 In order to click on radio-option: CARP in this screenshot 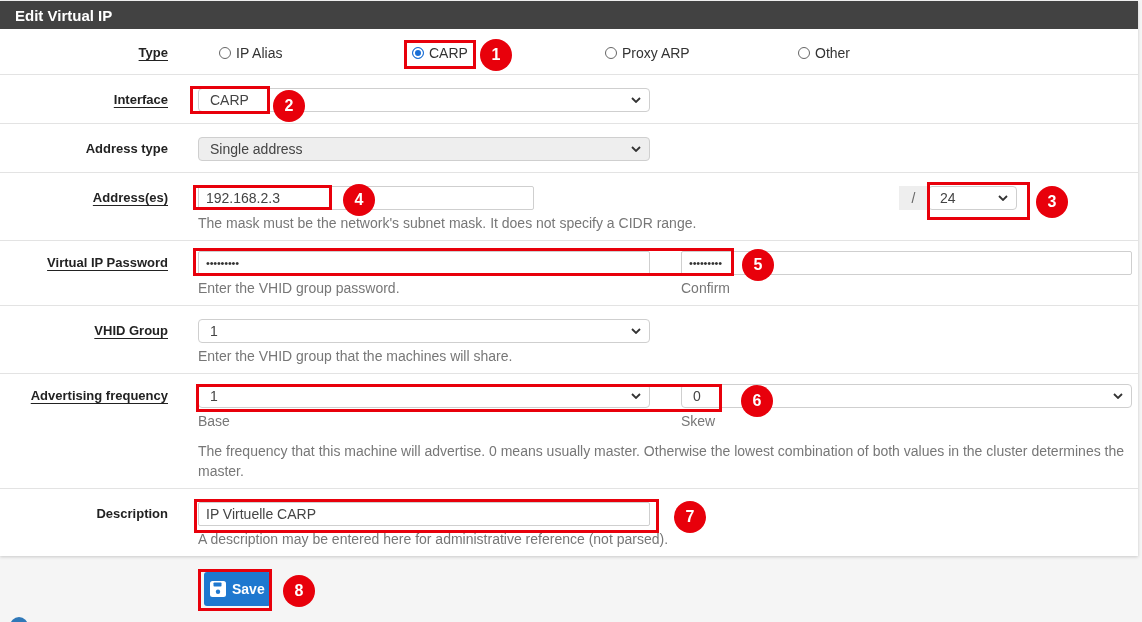, I will do `click(440, 53)`.